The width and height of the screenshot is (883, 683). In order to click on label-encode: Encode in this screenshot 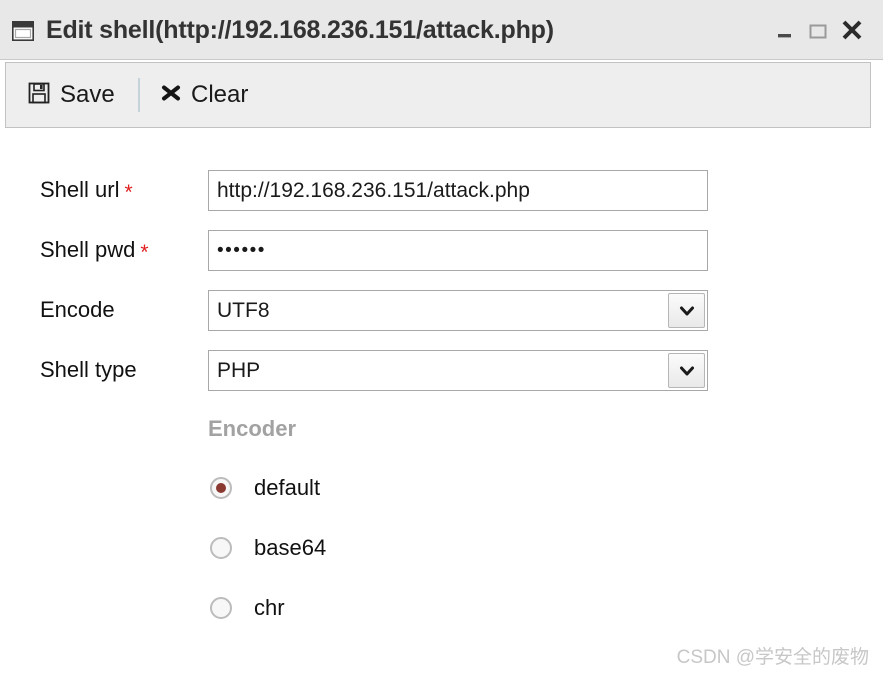, I will do `click(77, 309)`.